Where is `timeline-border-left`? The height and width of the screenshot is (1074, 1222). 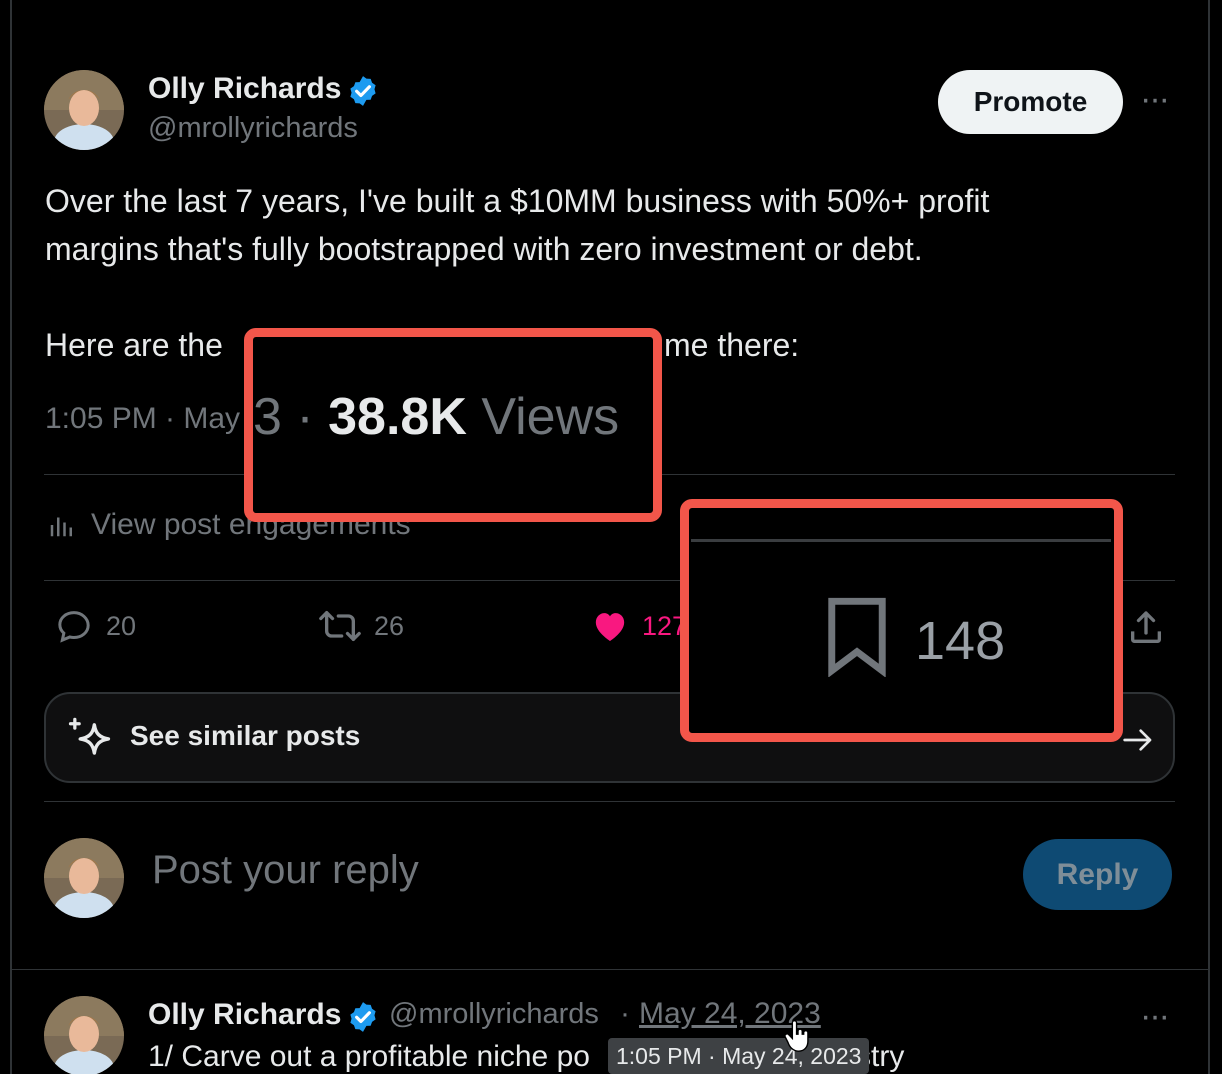 timeline-border-left is located at coordinates (11, 537).